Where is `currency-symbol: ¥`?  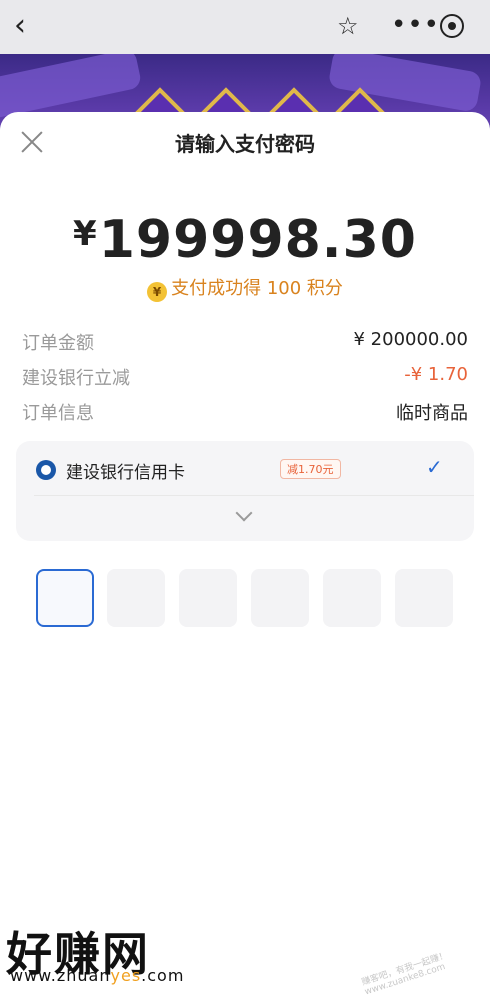
currency-symbol: ¥ is located at coordinates (85, 234).